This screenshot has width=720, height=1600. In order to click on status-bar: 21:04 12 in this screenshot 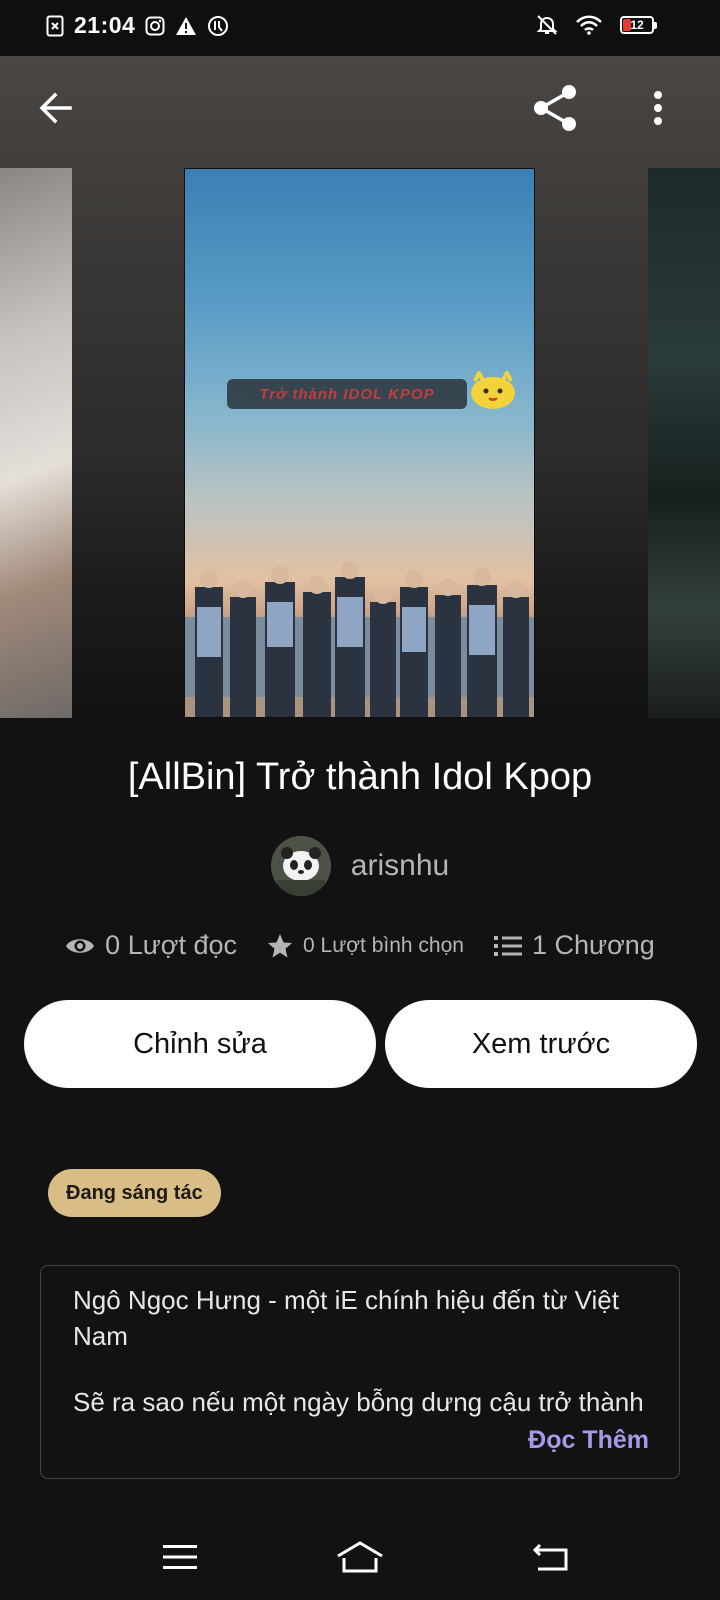, I will do `click(360, 28)`.